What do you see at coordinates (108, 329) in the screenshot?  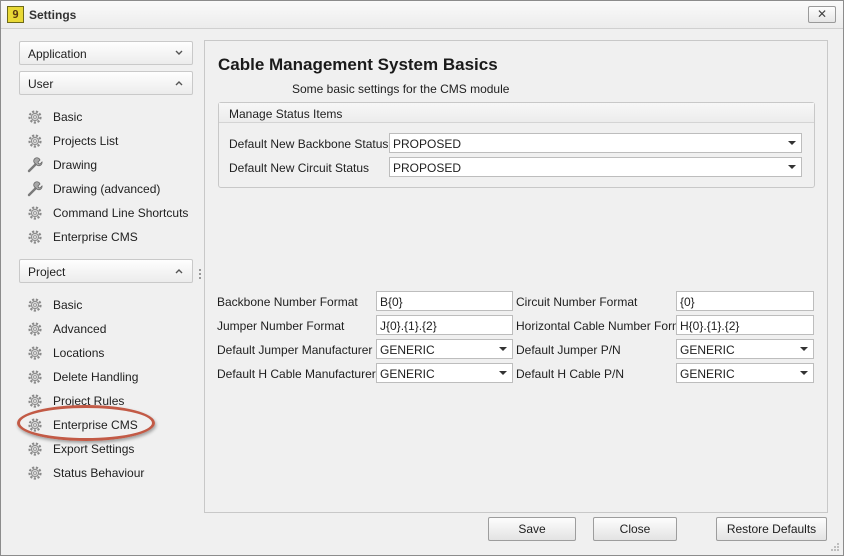 I see `nav-item-advanced: Advanced` at bounding box center [108, 329].